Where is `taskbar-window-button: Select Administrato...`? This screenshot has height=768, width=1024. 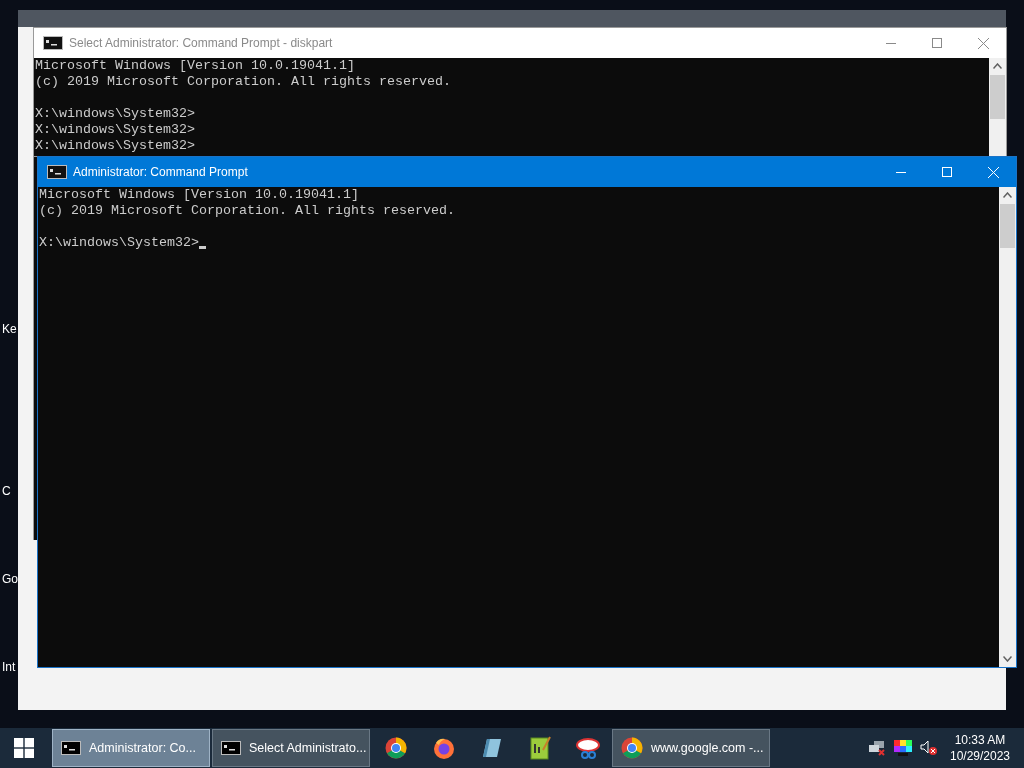 taskbar-window-button: Select Administrato... is located at coordinates (291, 748).